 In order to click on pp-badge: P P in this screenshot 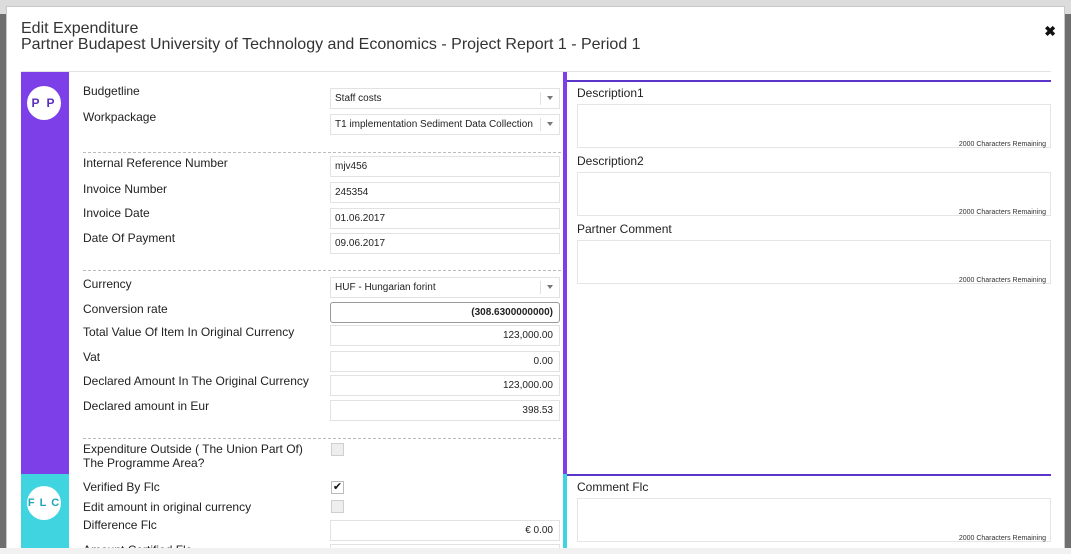, I will do `click(44, 103)`.